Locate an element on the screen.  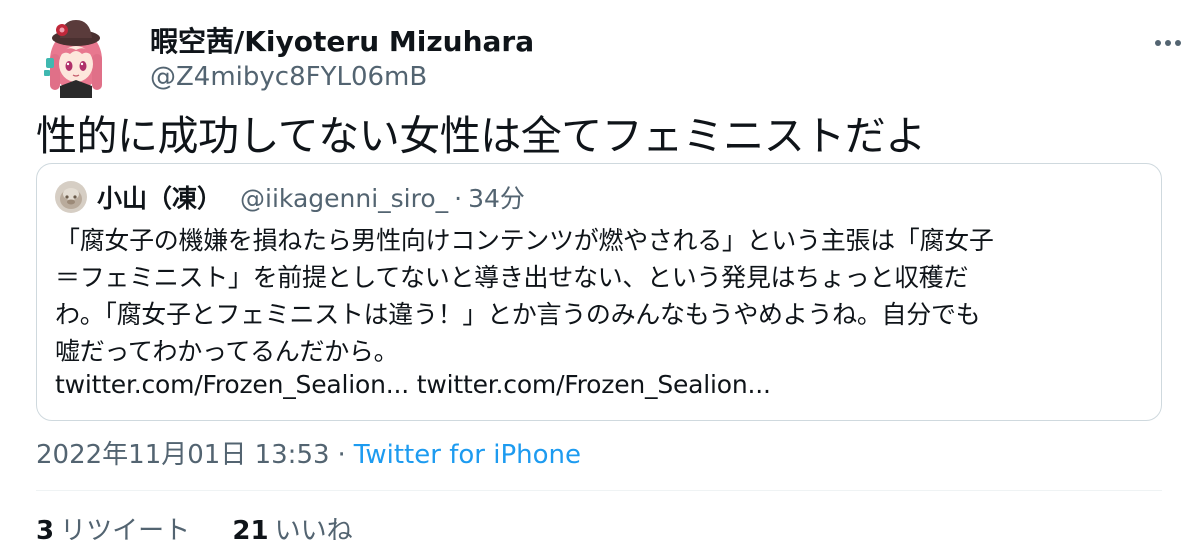
quote-user-avatar-icon is located at coordinates (71, 197).